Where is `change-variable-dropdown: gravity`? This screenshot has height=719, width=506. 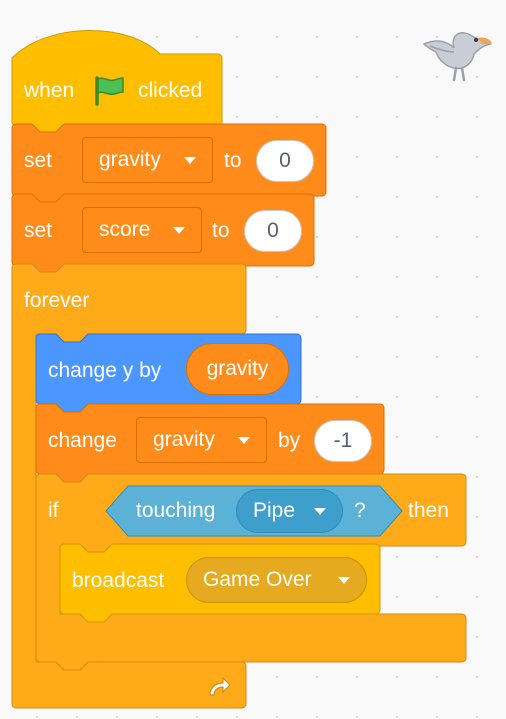 change-variable-dropdown: gravity is located at coordinates (201, 440).